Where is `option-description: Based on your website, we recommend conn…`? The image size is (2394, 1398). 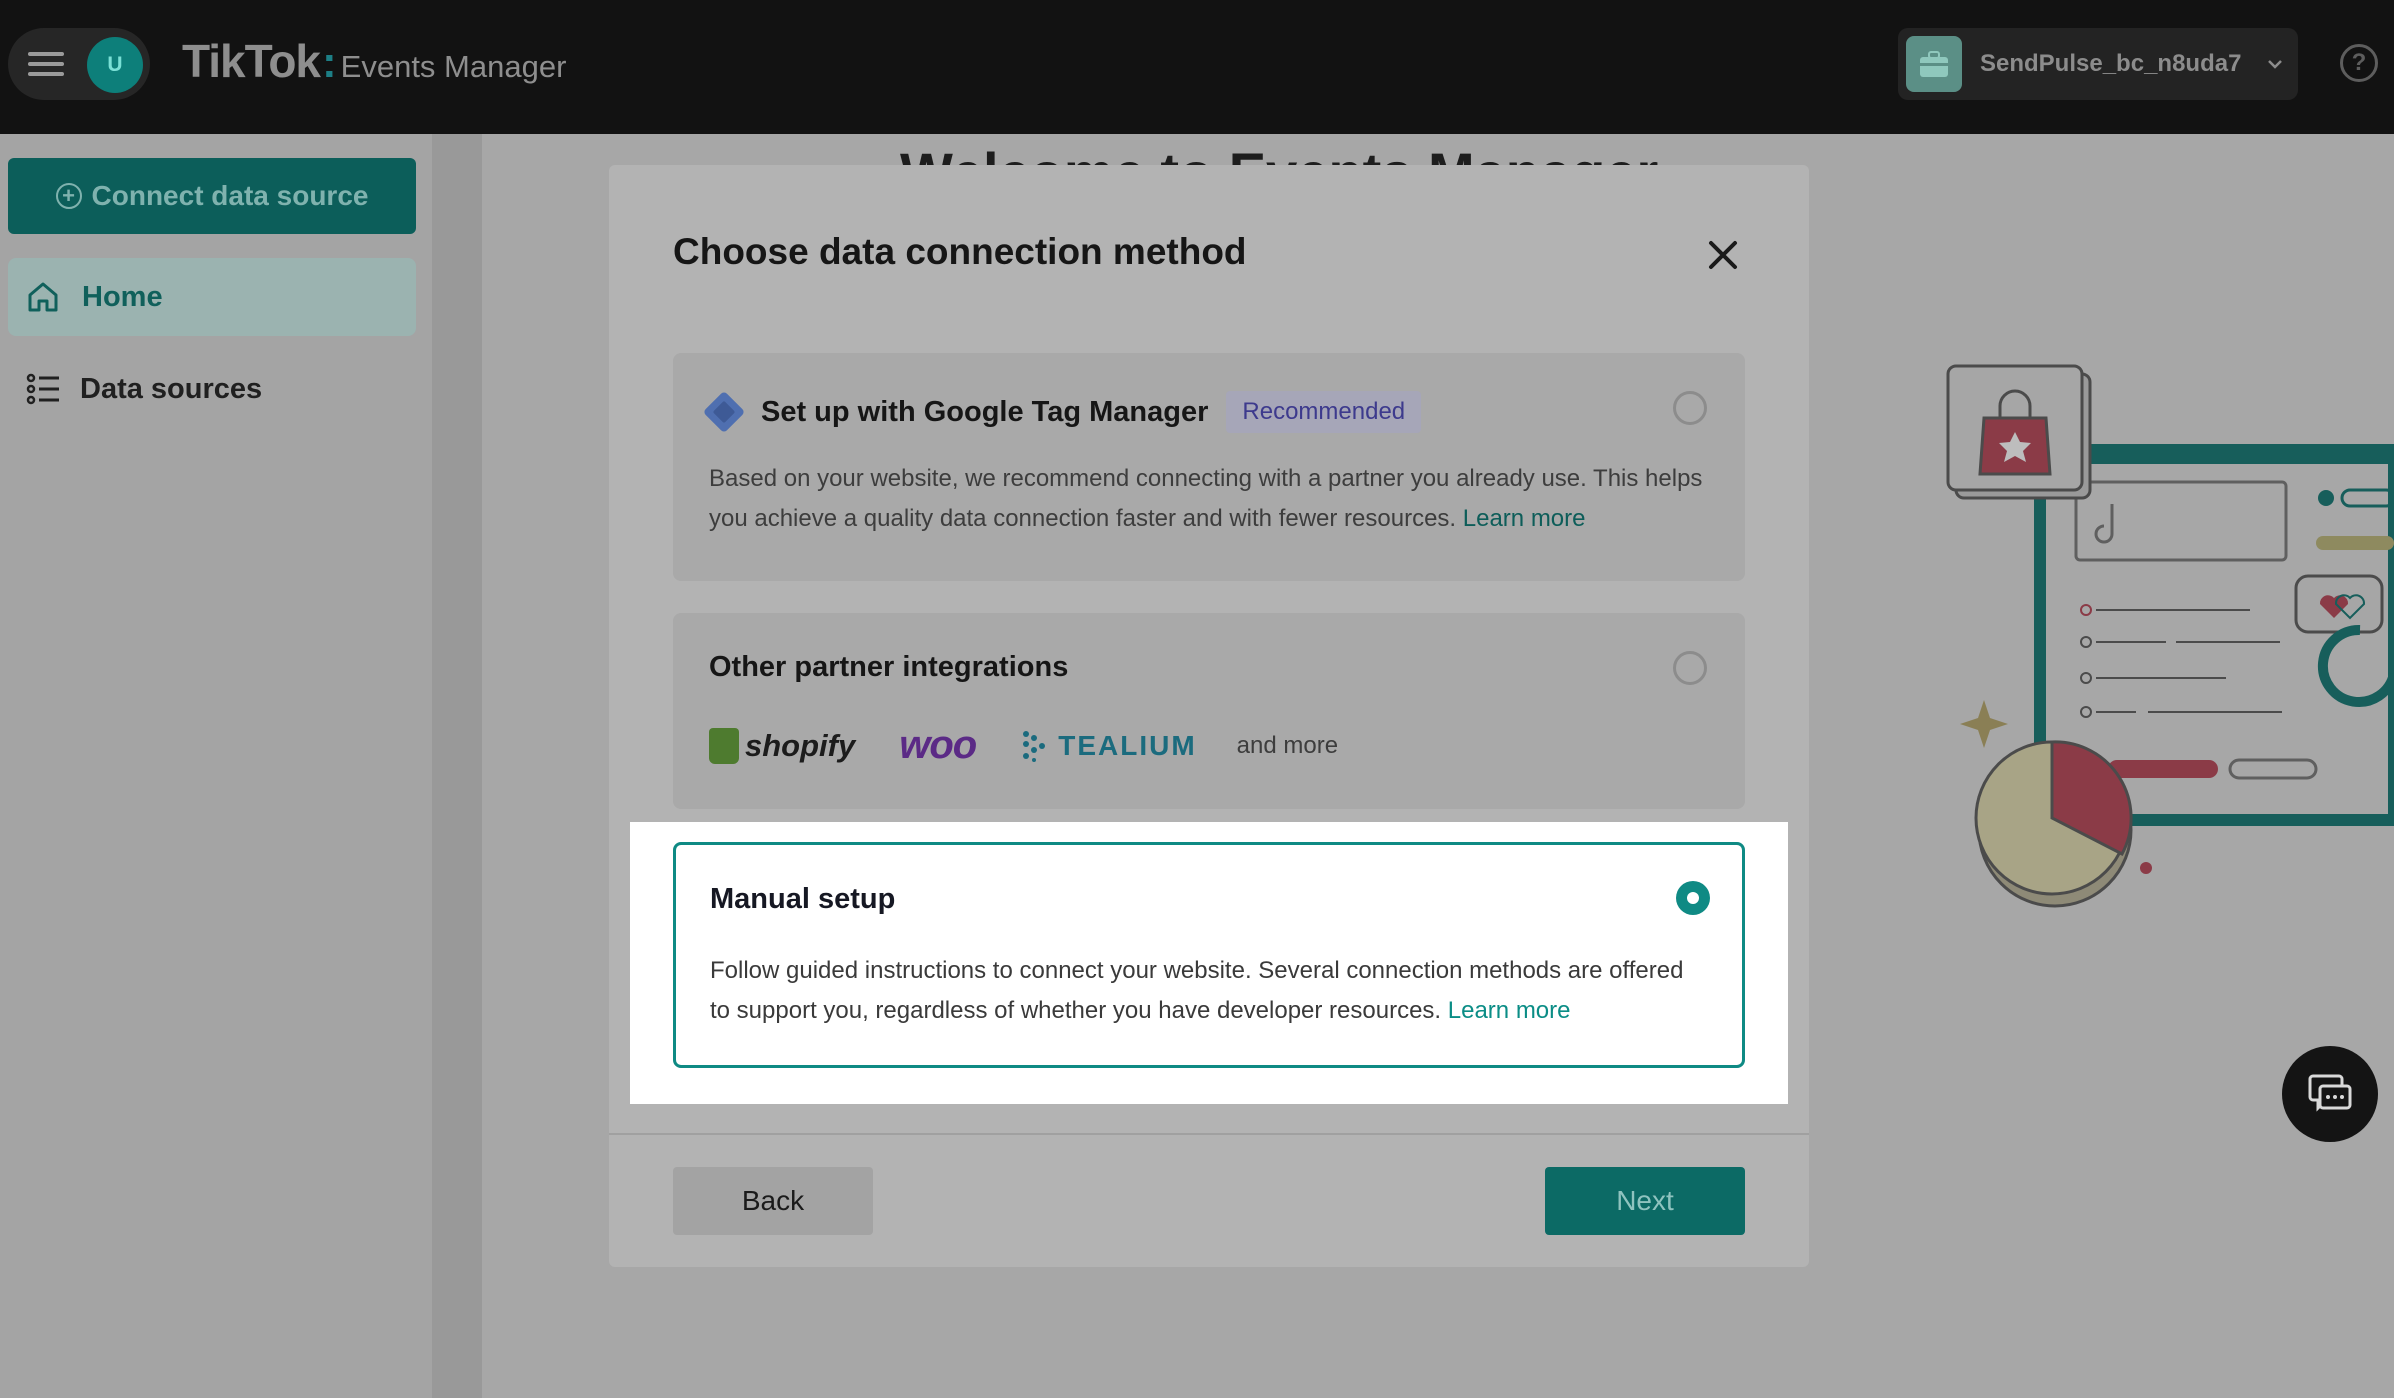
option-description: Based on your website, we recommend conn… is located at coordinates (1209, 499).